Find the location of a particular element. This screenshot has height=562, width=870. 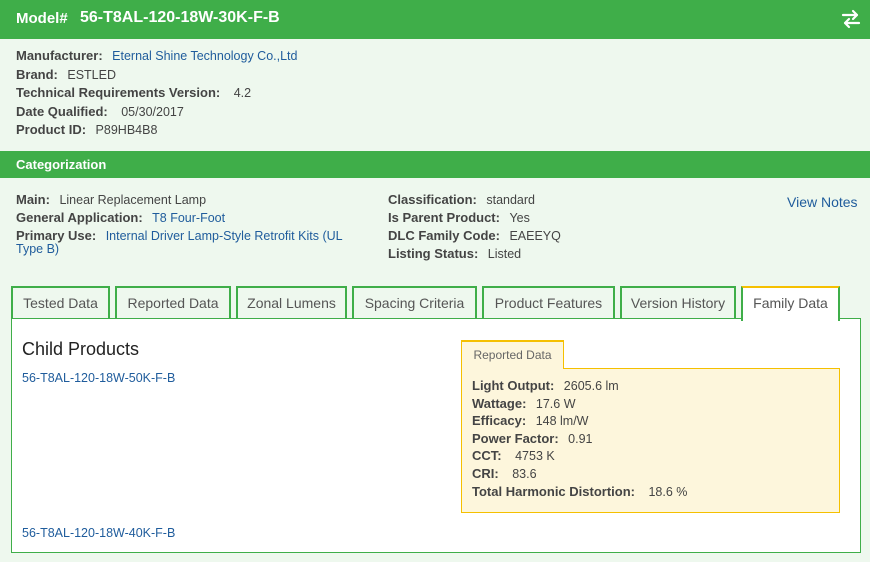

date-qualified-label: Date Qualified: is located at coordinates (62, 111).